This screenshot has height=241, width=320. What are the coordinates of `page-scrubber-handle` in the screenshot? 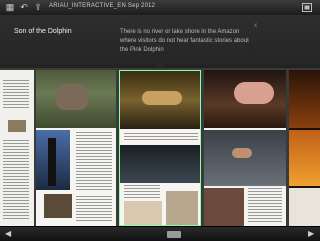 It's located at (174, 234).